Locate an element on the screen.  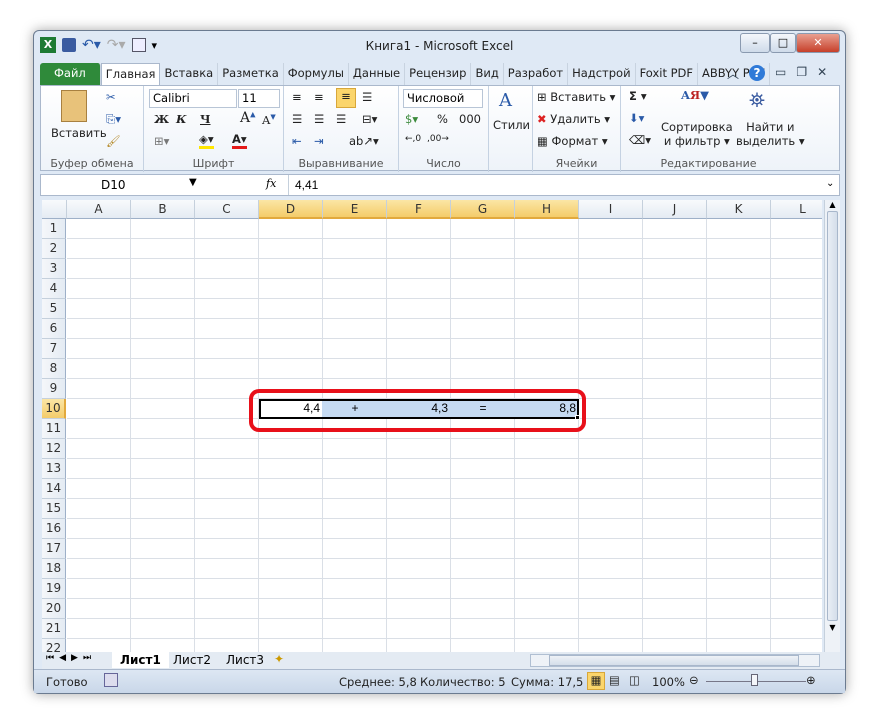
horizontal-scroll-thumb is located at coordinates (674, 660).